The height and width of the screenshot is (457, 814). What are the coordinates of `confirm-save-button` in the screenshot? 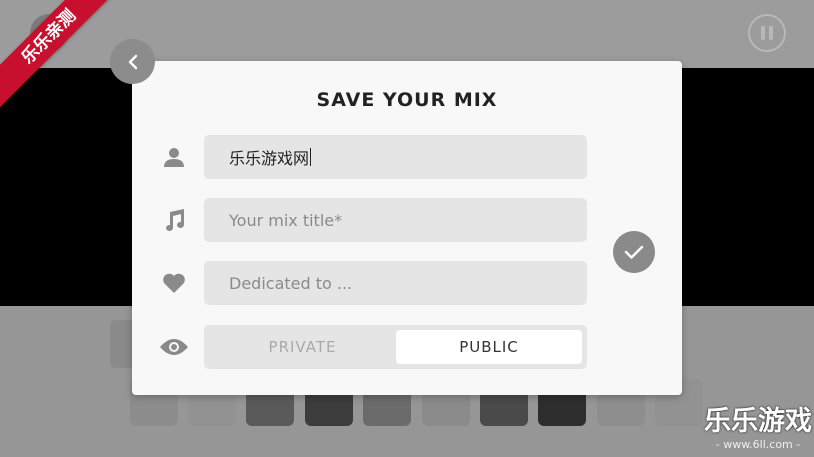 It's located at (634, 252).